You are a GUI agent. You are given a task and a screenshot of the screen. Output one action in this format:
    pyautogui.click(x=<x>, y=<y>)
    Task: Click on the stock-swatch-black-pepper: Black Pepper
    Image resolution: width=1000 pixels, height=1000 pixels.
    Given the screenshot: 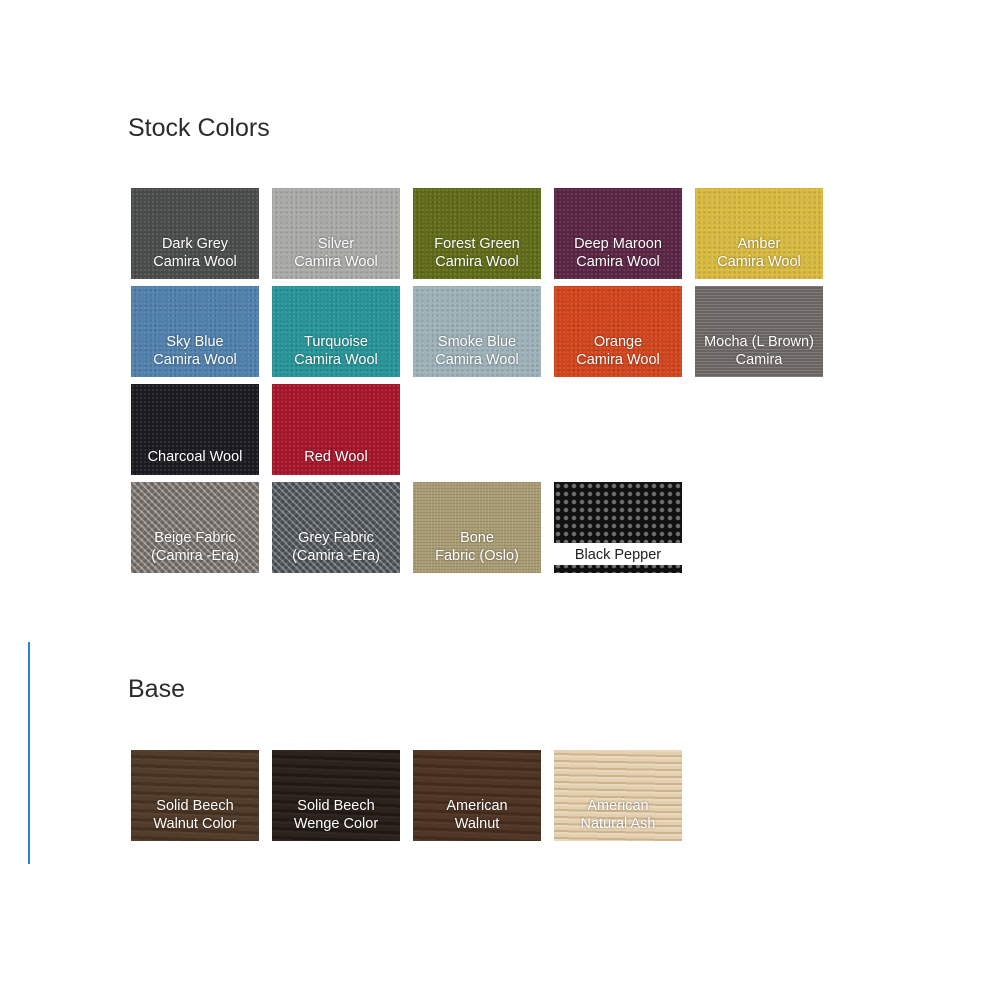 What is the action you would take?
    pyautogui.click(x=618, y=527)
    